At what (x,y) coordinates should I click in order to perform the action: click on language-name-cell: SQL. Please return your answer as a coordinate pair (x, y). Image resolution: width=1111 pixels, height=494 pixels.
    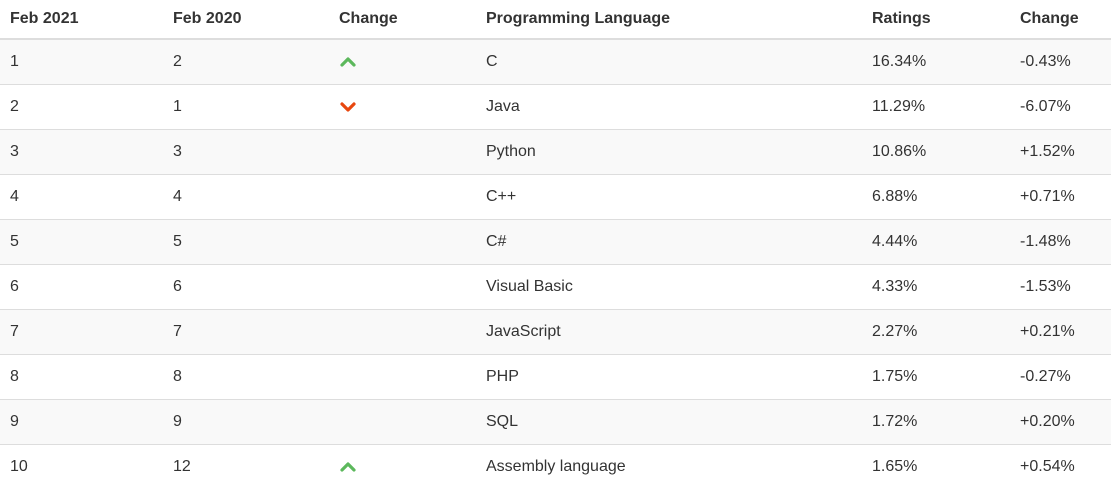
    Looking at the image, I should click on (669, 422).